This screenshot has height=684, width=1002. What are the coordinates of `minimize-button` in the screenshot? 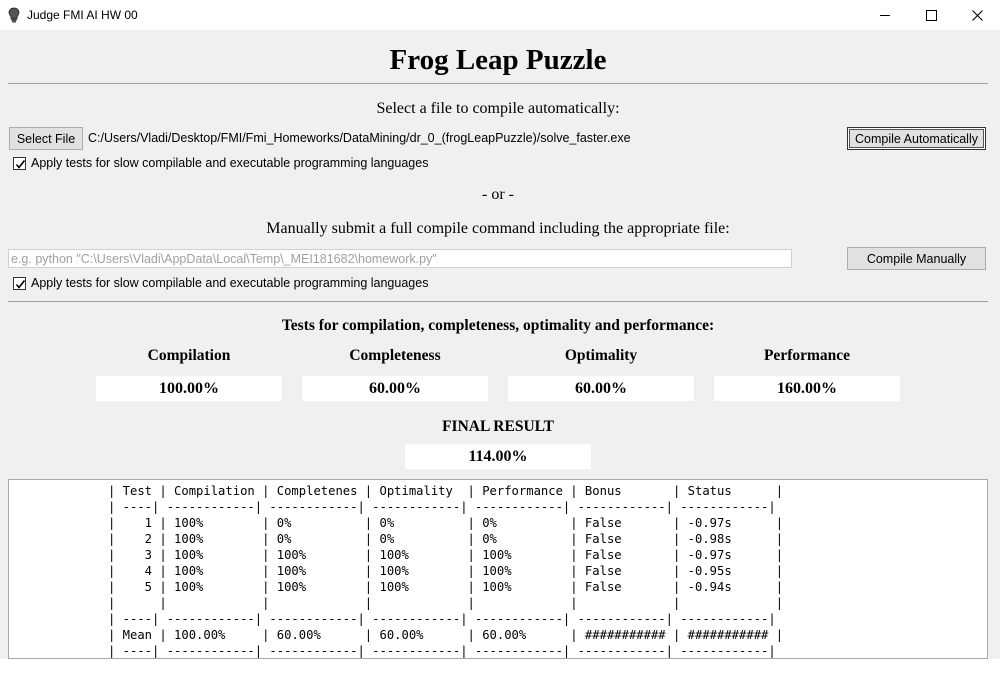 It's located at (885, 15).